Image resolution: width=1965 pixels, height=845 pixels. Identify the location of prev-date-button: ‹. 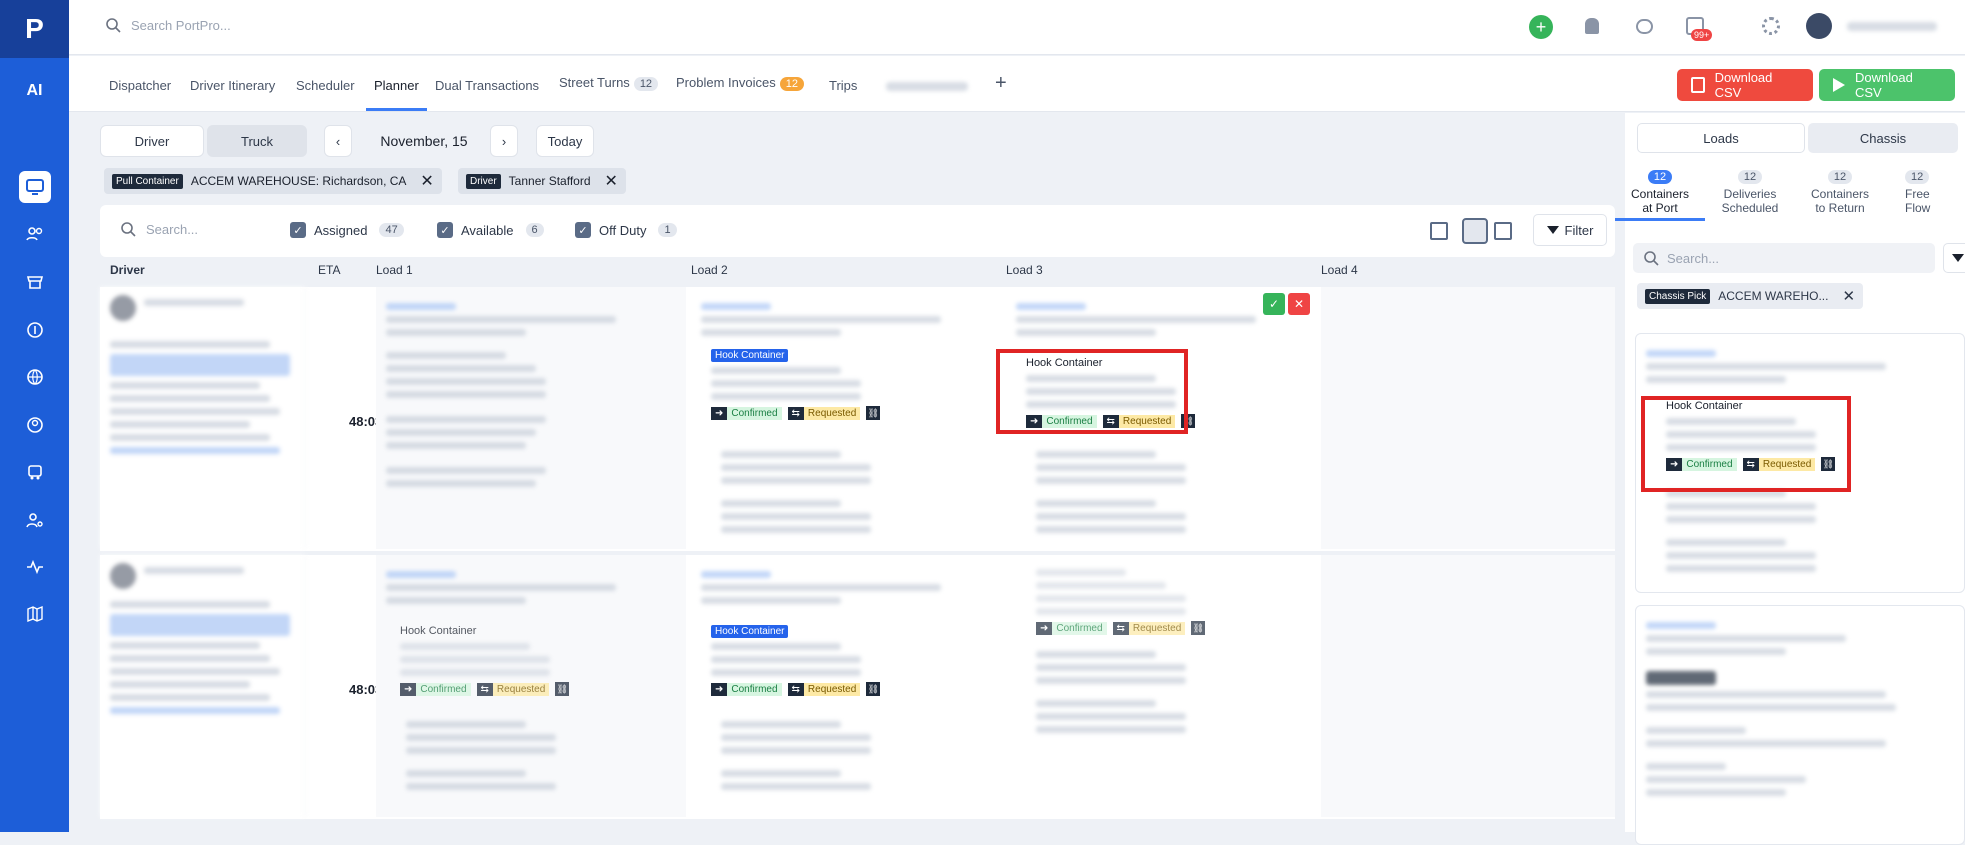
(338, 141).